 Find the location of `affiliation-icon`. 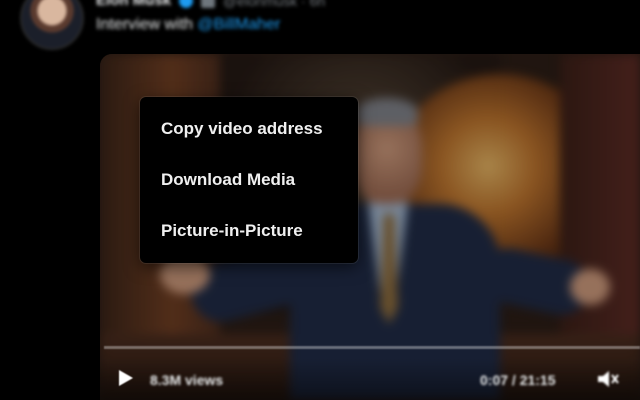

affiliation-icon is located at coordinates (208, 4).